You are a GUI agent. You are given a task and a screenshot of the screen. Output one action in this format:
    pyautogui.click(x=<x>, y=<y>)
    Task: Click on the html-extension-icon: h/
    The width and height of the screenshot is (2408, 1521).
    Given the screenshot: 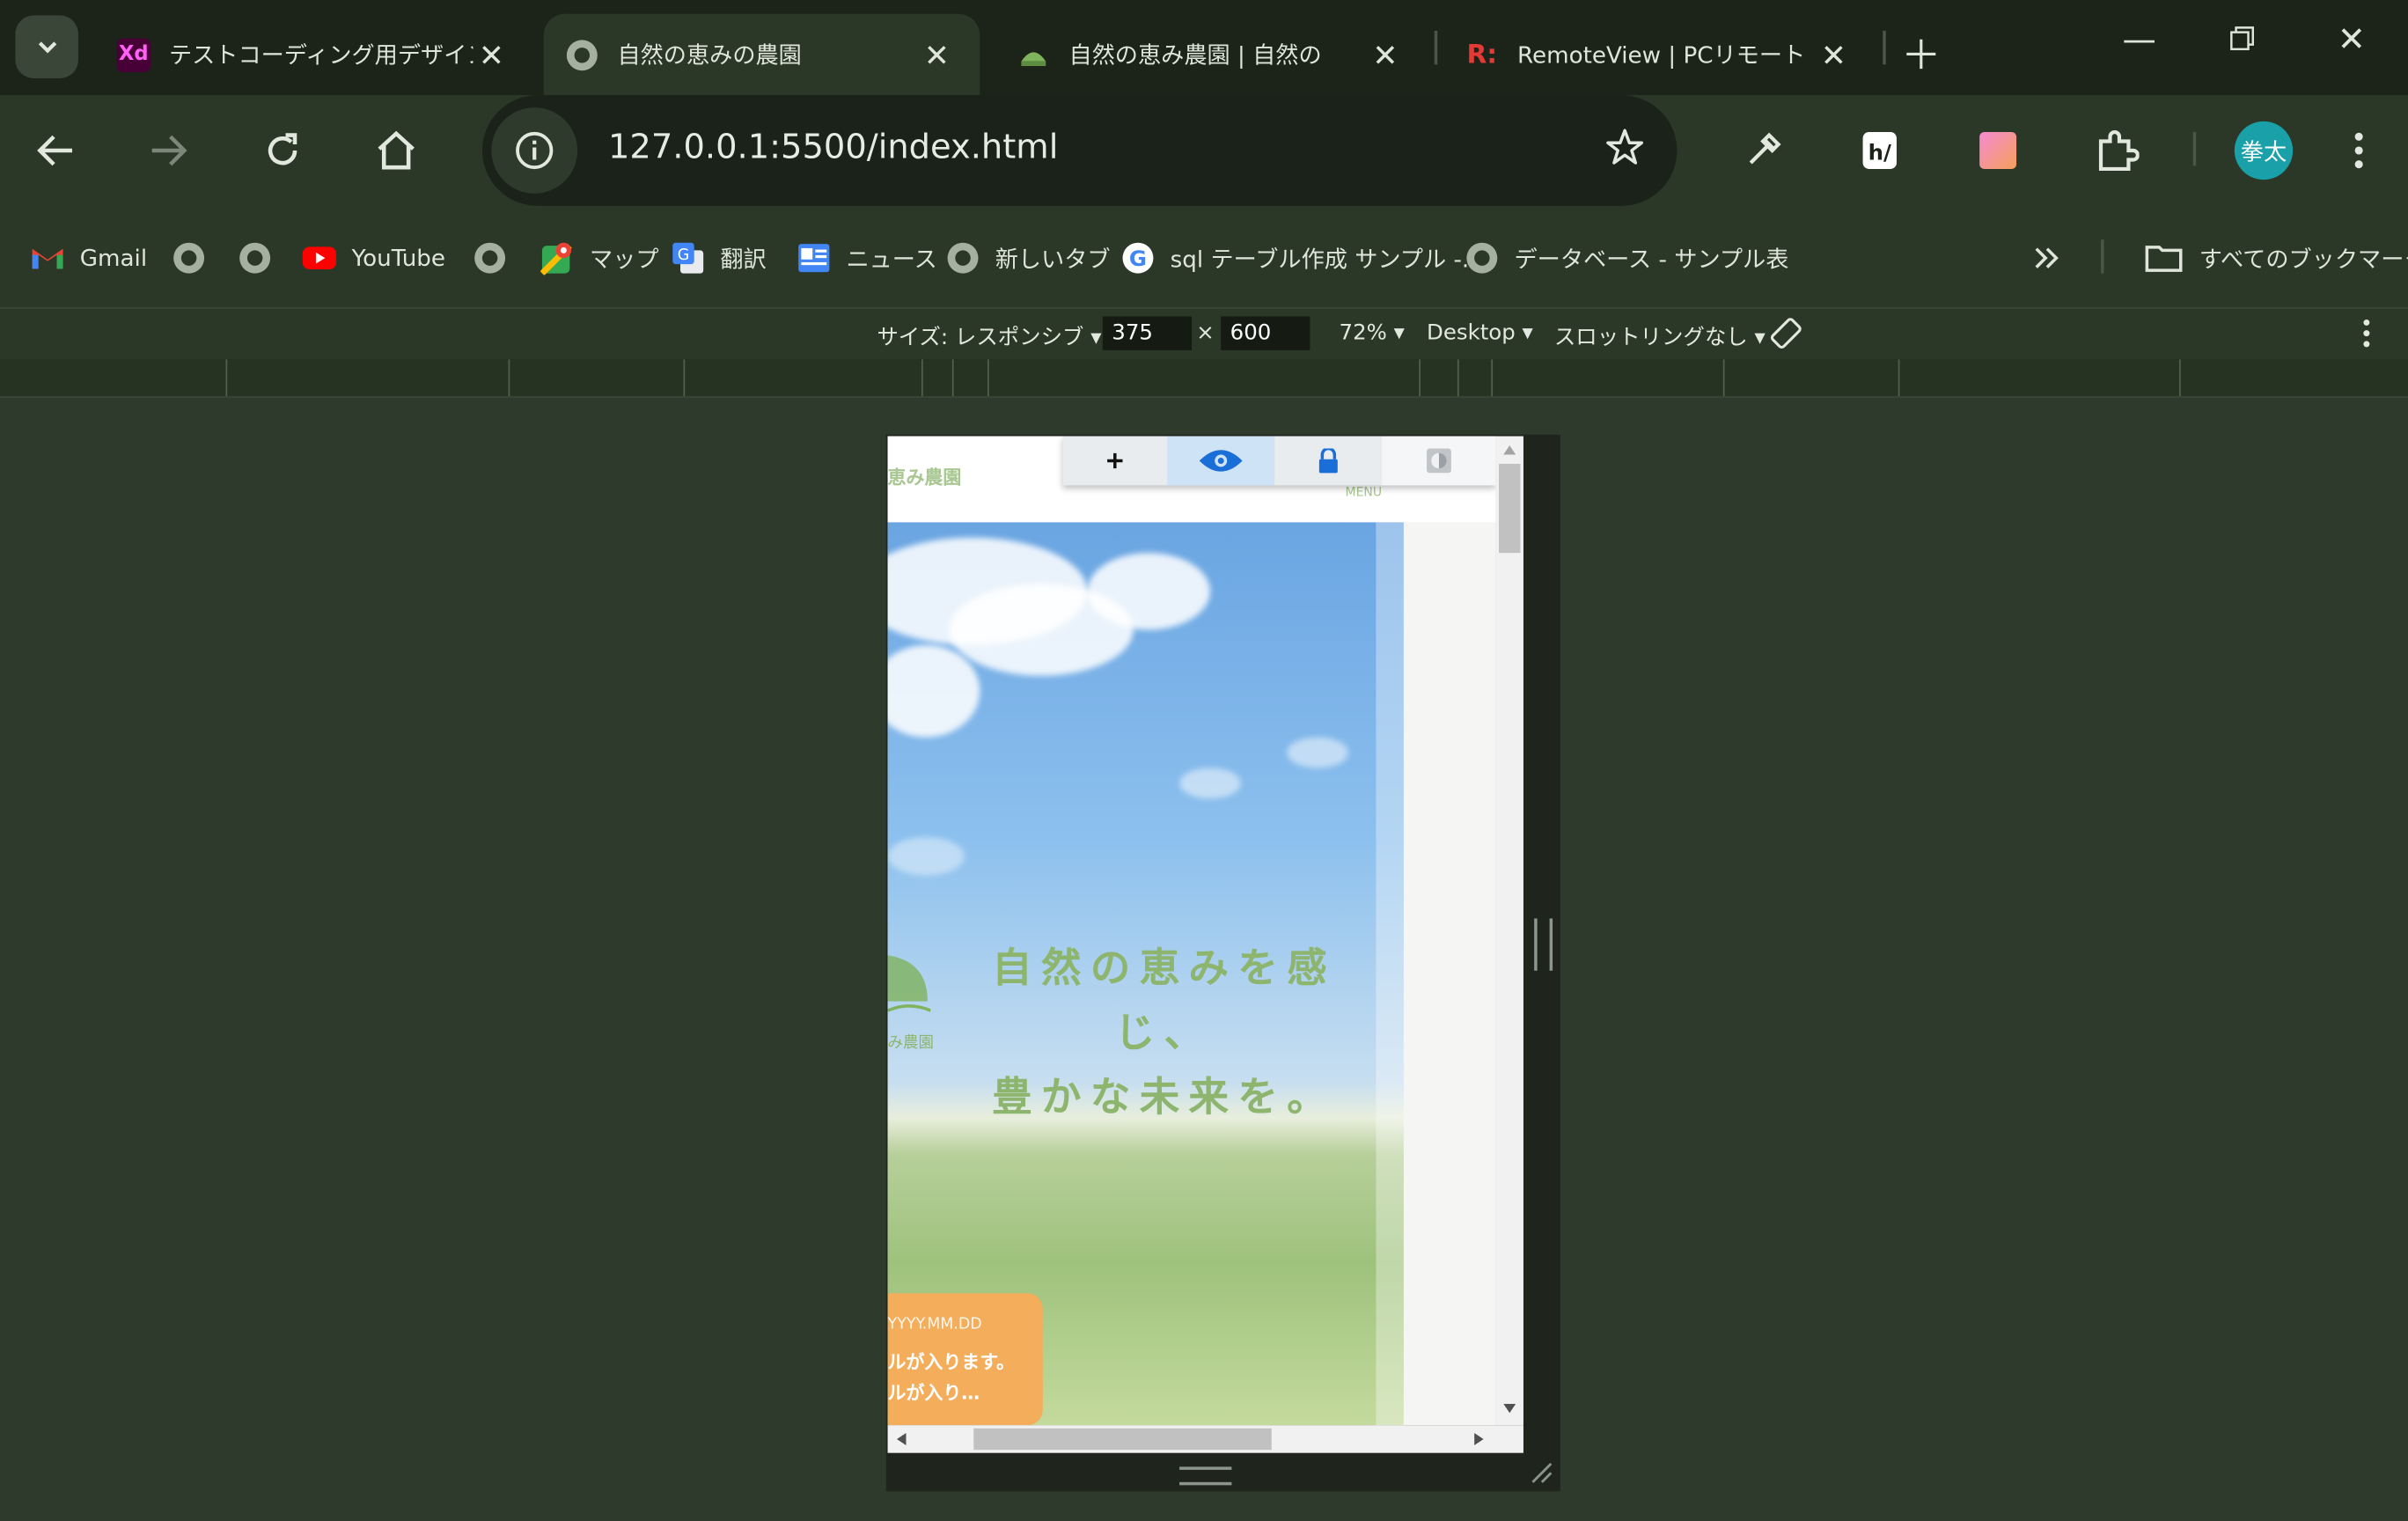 What is the action you would take?
    pyautogui.click(x=1879, y=151)
    